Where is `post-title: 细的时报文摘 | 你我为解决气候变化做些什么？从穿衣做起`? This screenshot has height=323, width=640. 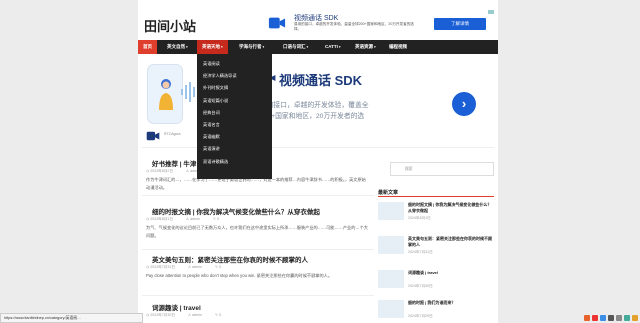 post-title: 细的时报文摘 | 你我为解决气候变化做些什么？从穿衣做起 is located at coordinates (236, 211).